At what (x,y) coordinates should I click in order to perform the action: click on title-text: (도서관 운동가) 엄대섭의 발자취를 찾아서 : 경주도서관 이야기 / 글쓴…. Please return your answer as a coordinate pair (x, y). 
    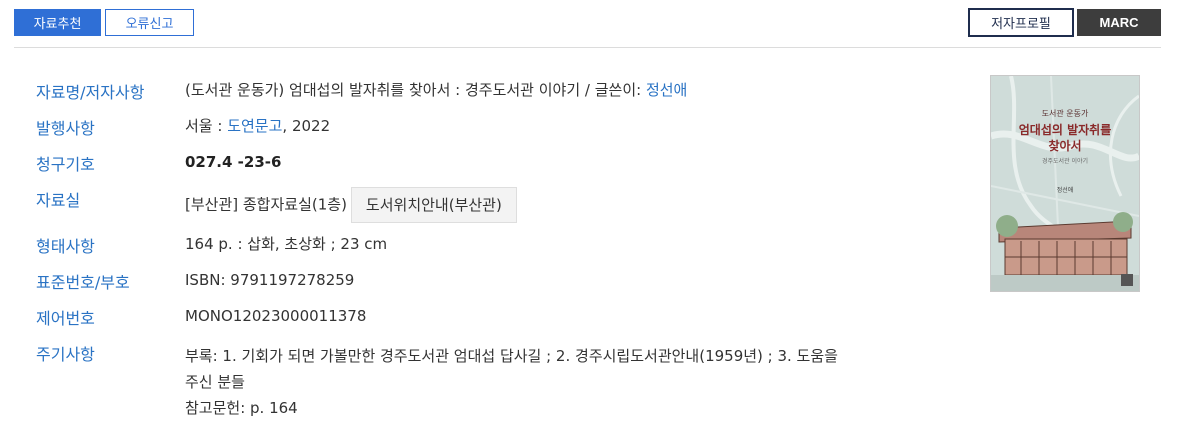
    Looking at the image, I should click on (415, 90).